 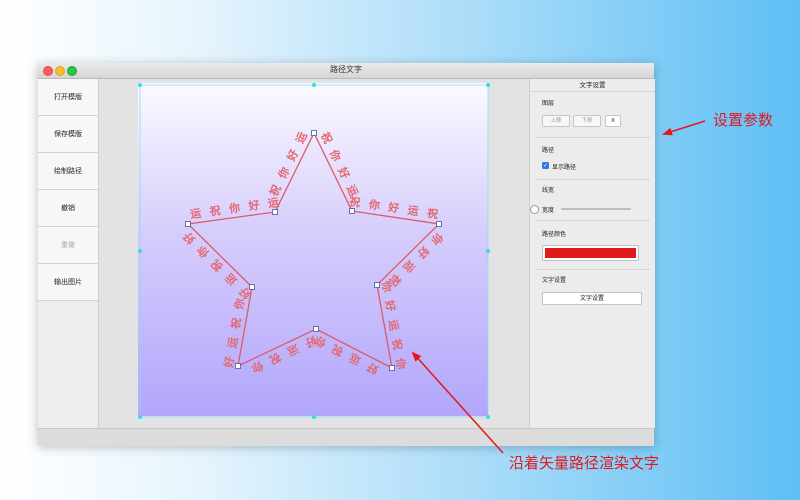 What do you see at coordinates (457, 402) in the screenshot?
I see `path-annotation-arrow` at bounding box center [457, 402].